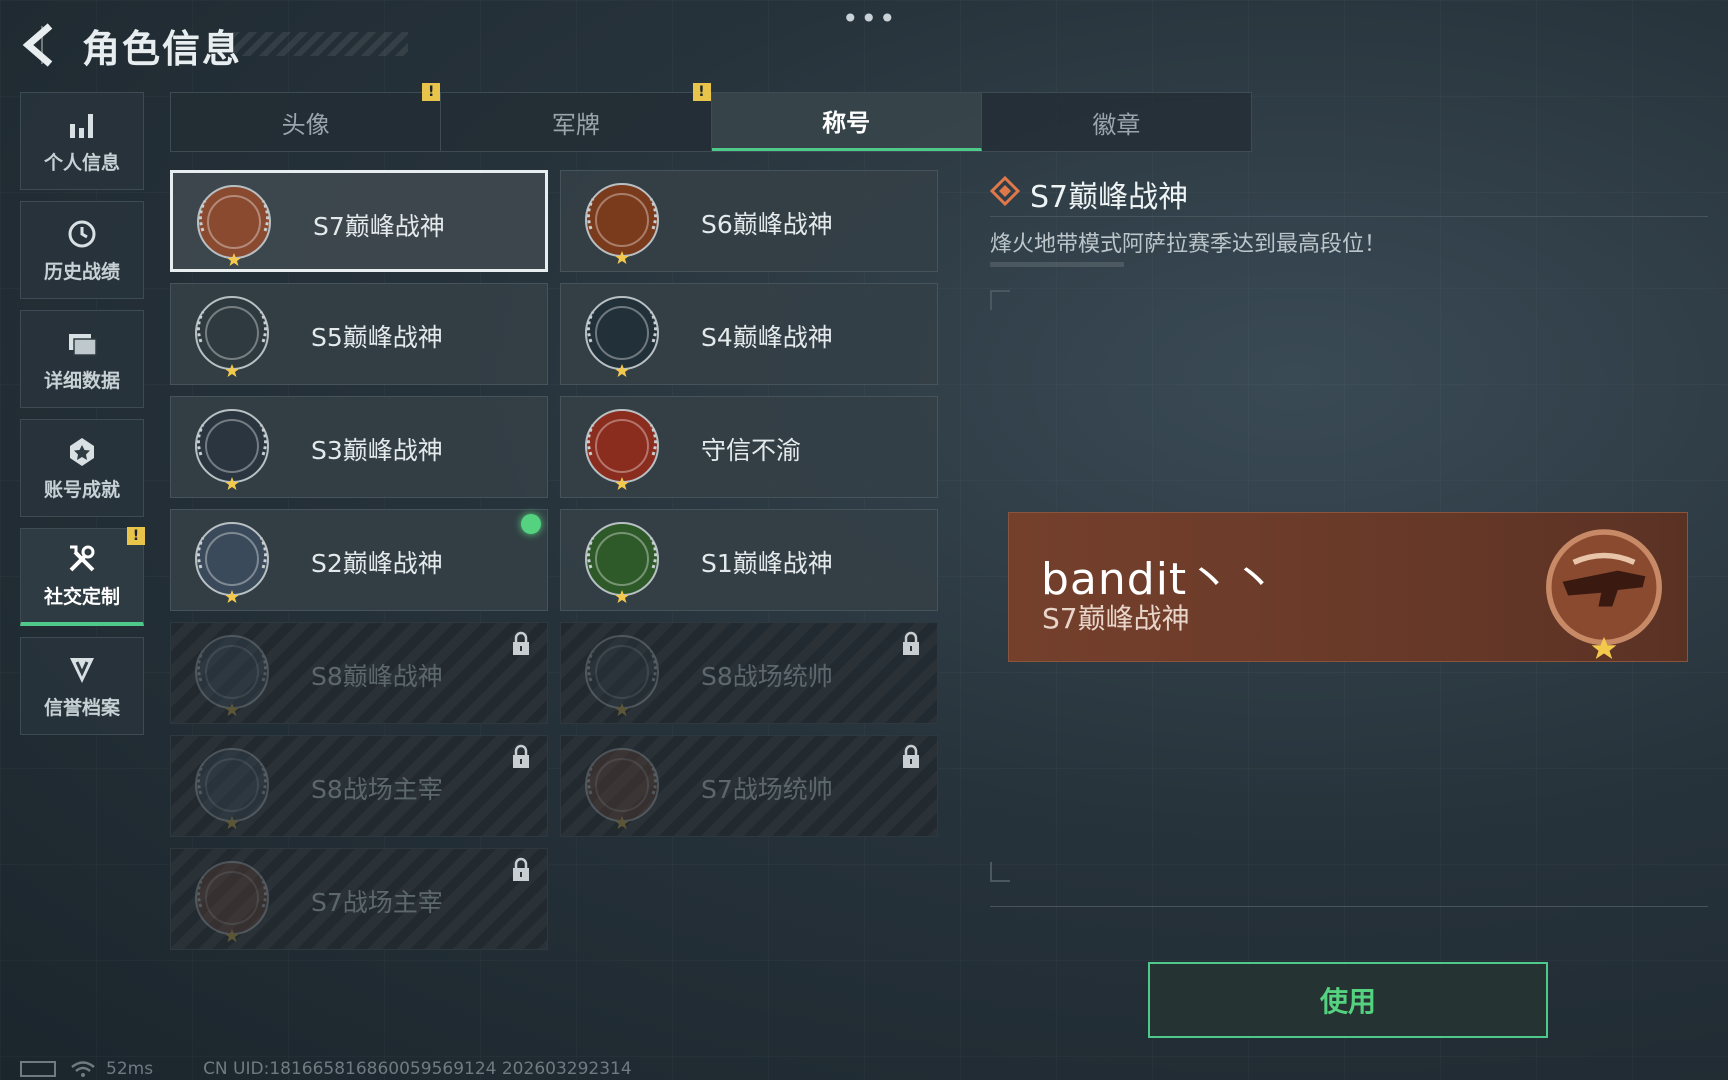  I want to click on side-nav-label: 信誉档案, so click(81, 707).